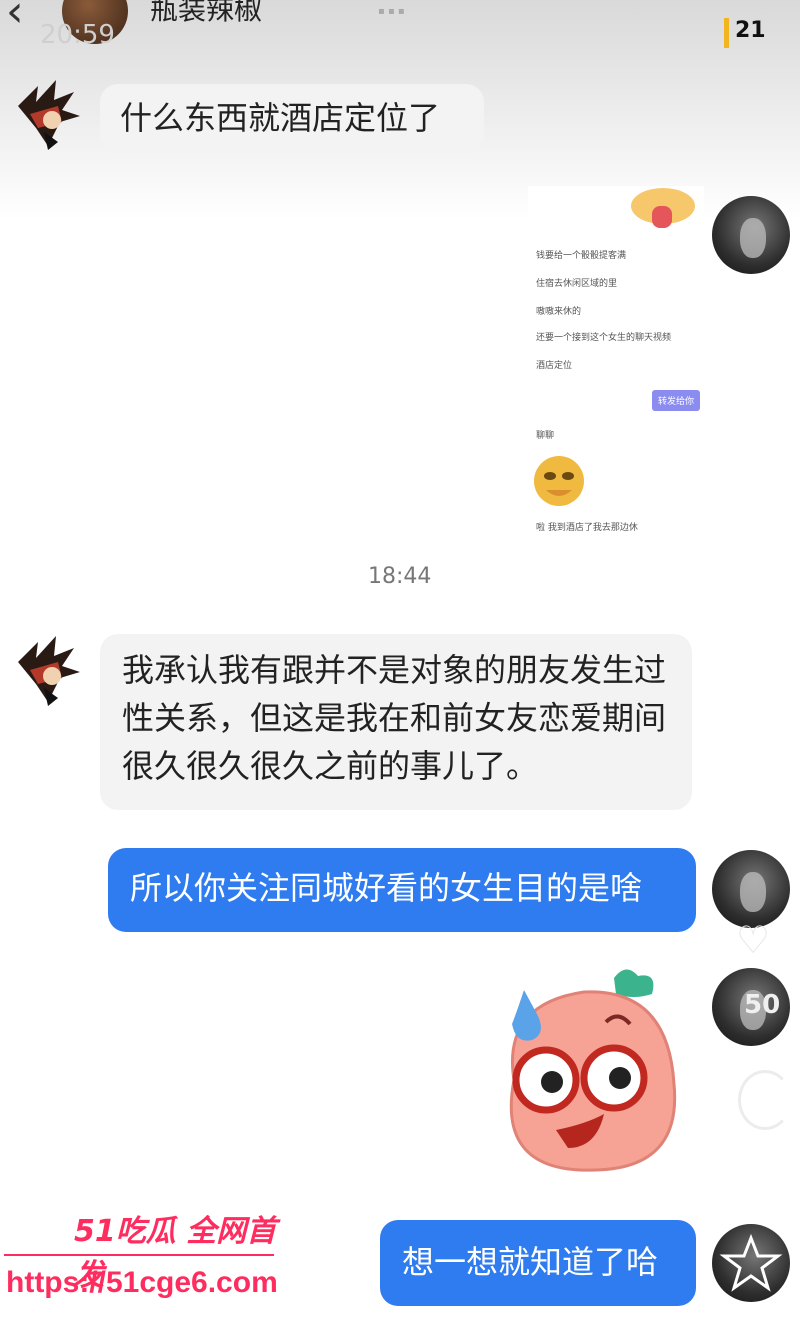 The height and width of the screenshot is (1319, 800). What do you see at coordinates (762, 1005) in the screenshot?
I see `count-overlay: 50` at bounding box center [762, 1005].